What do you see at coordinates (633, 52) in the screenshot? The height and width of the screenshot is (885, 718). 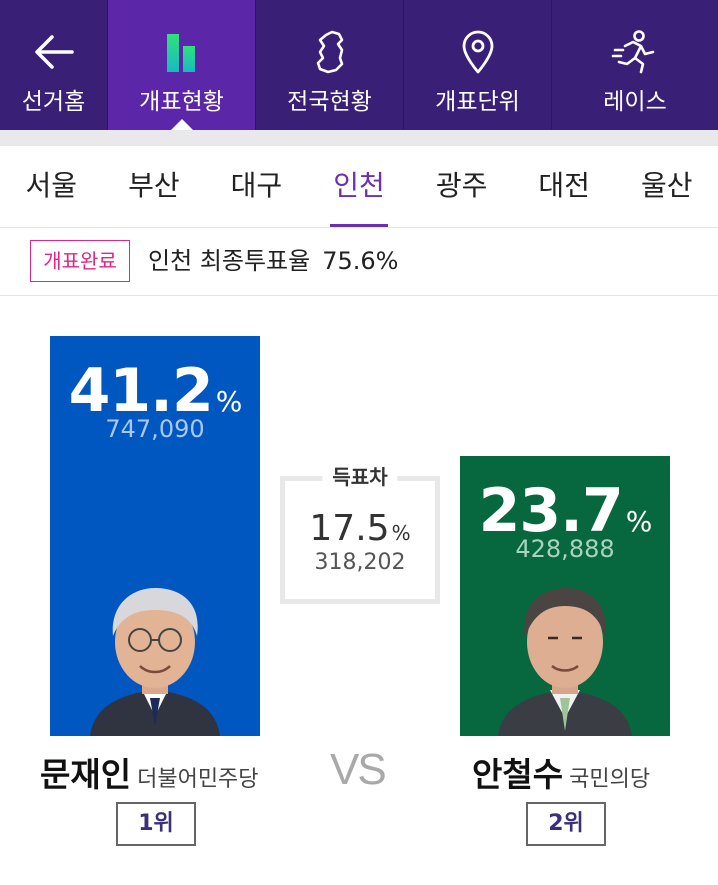 I see `runner-icon` at bounding box center [633, 52].